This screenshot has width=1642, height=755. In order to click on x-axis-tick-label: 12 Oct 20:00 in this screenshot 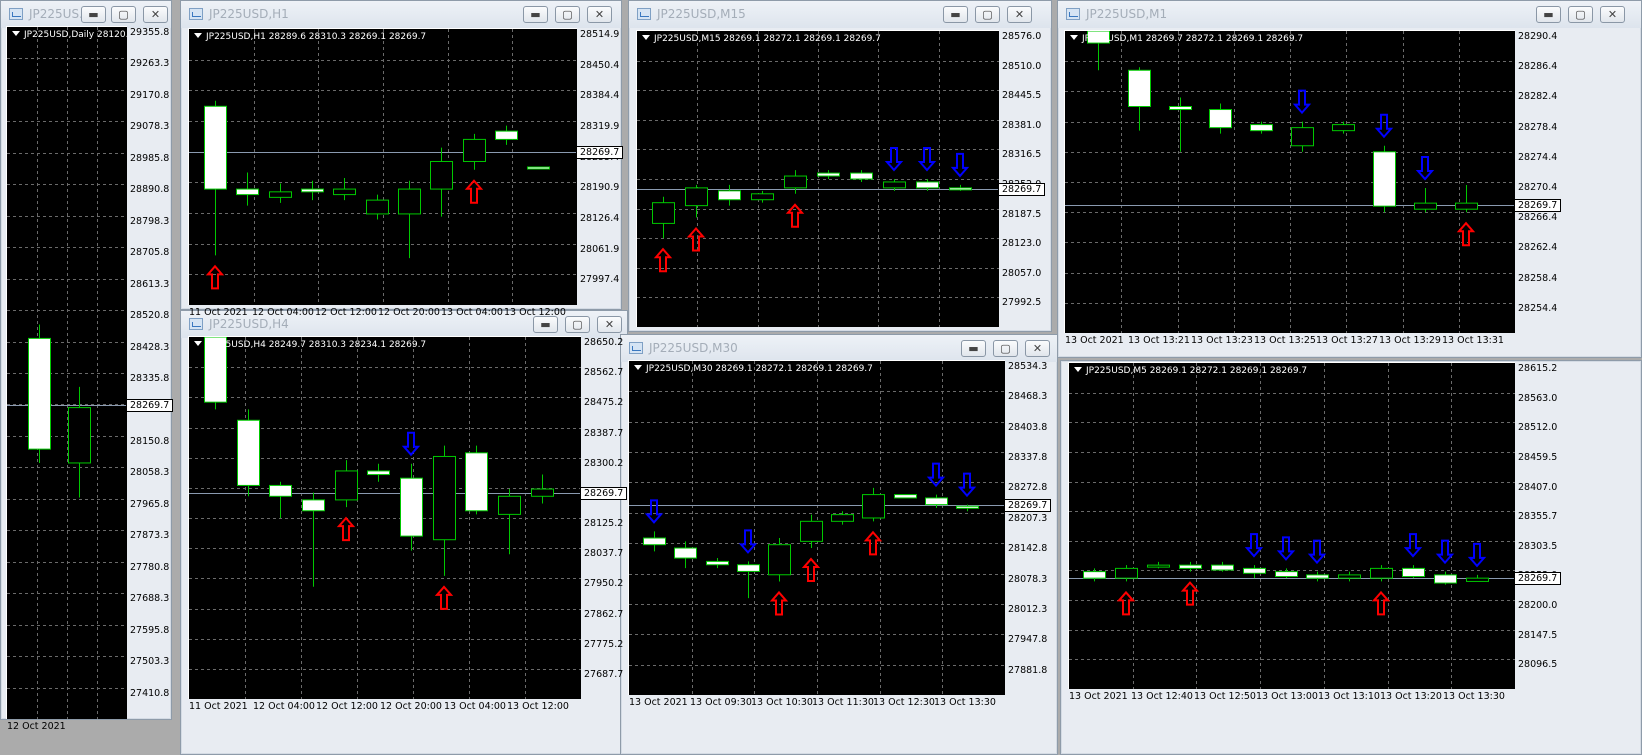, I will do `click(409, 312)`.